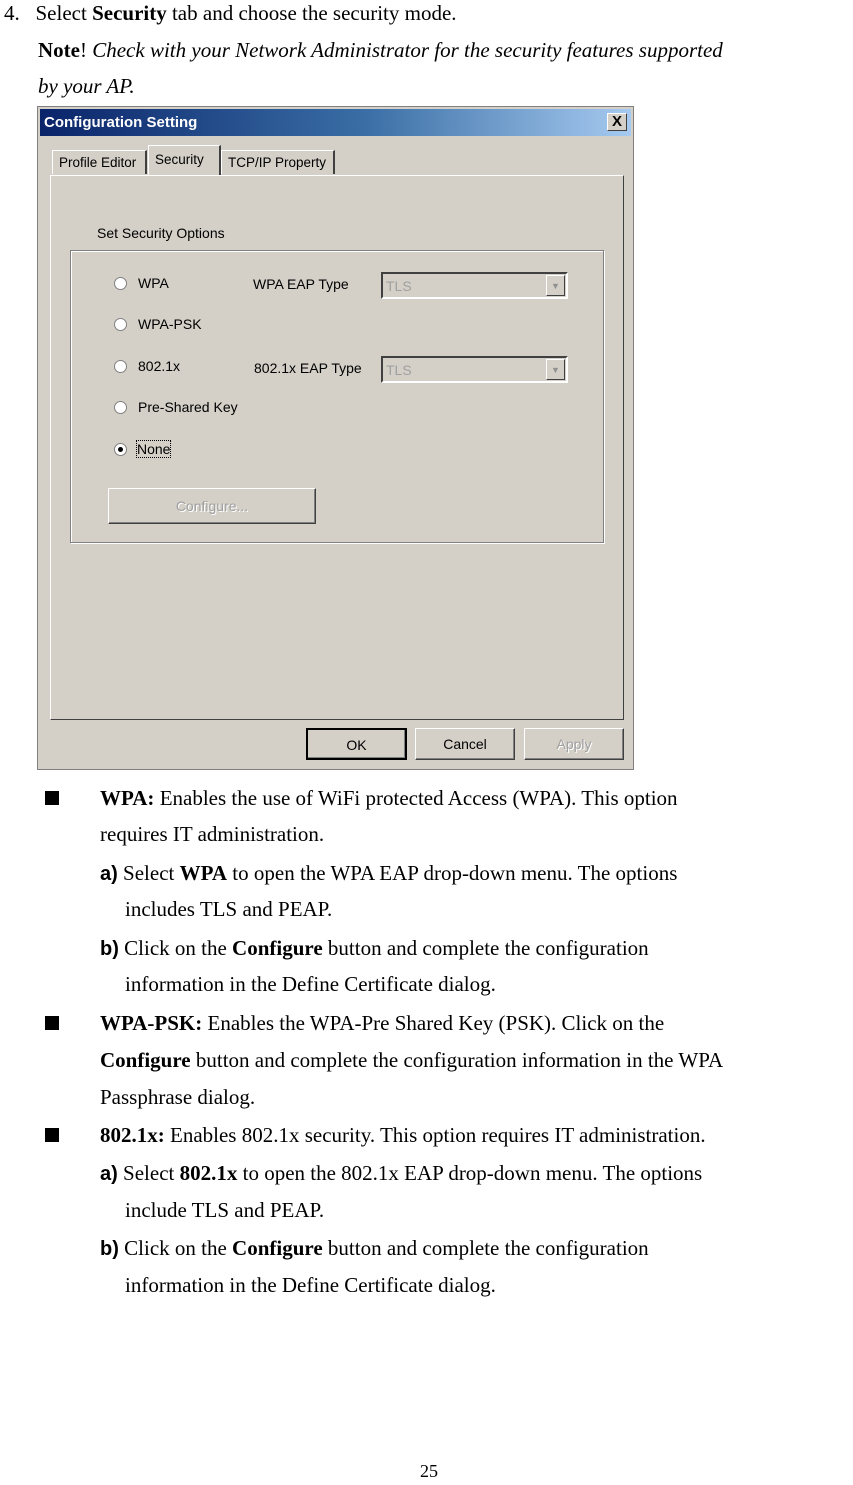 The image size is (853, 1485). What do you see at coordinates (159, 366) in the screenshot?
I see `radio-label-8021x: 802.1x` at bounding box center [159, 366].